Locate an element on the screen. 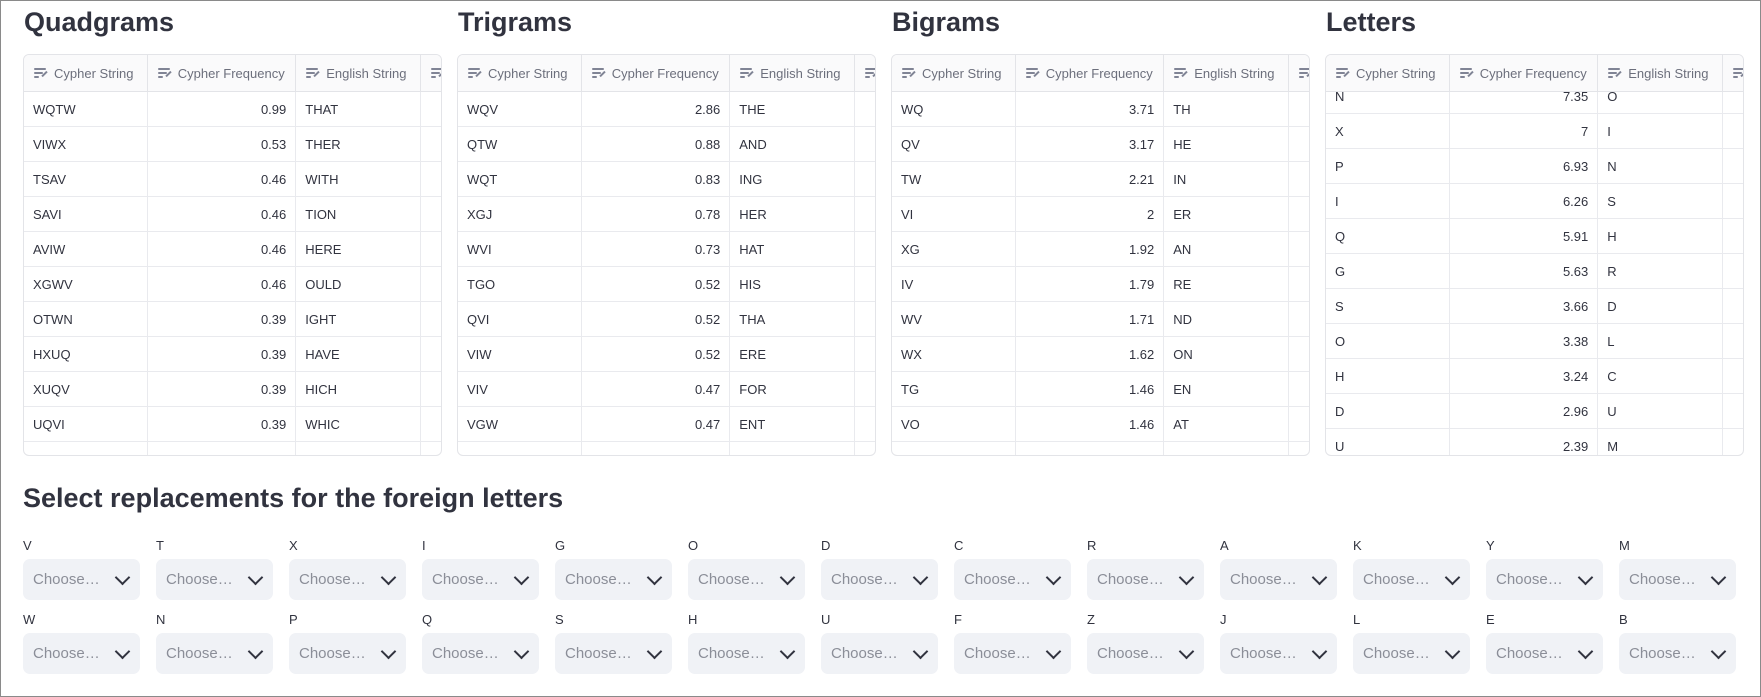 The height and width of the screenshot is (697, 1761). table-row: XG 1.92 AN is located at coordinates (1100, 249).